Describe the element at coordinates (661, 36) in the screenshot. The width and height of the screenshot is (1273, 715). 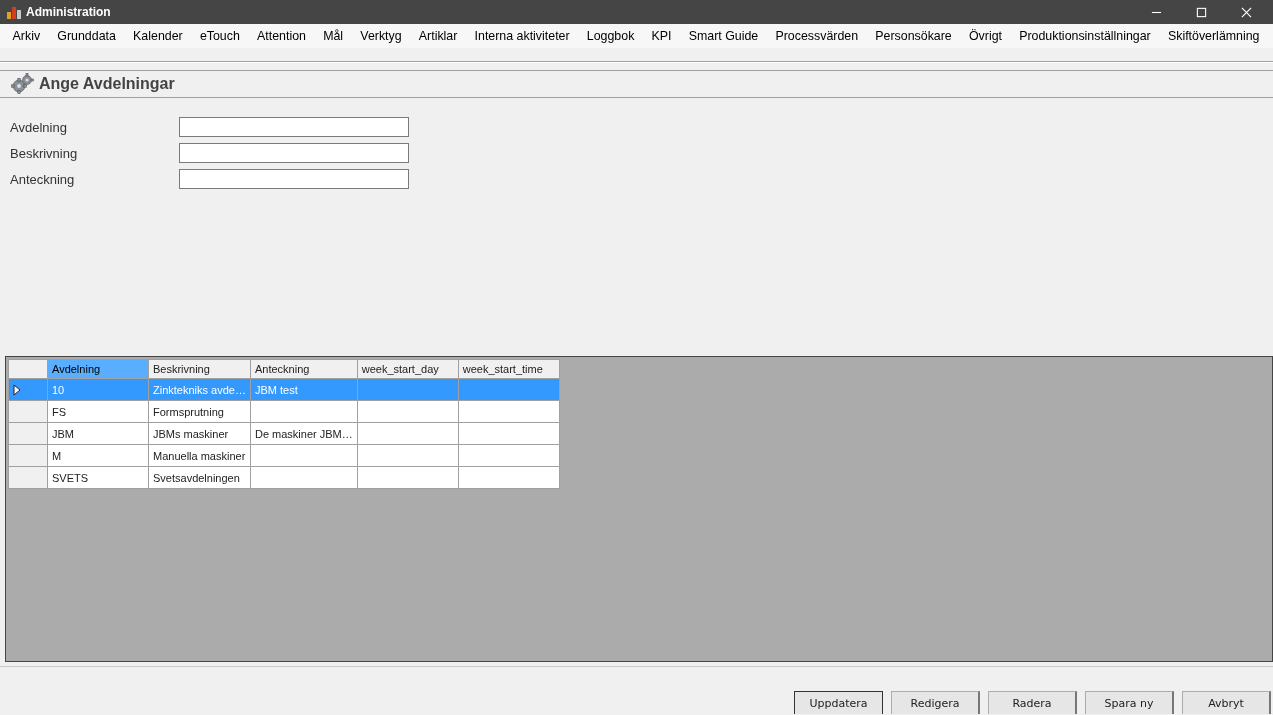
I see `menu-item: KPI` at that location.